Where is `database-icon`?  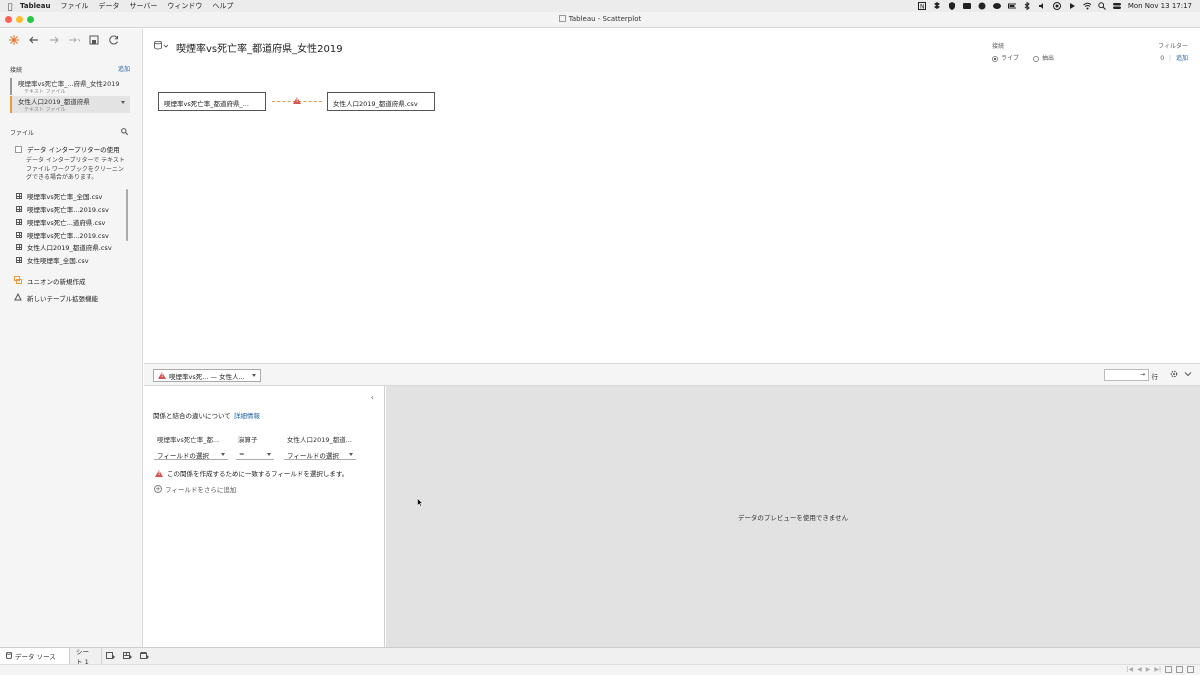 database-icon is located at coordinates (161, 46).